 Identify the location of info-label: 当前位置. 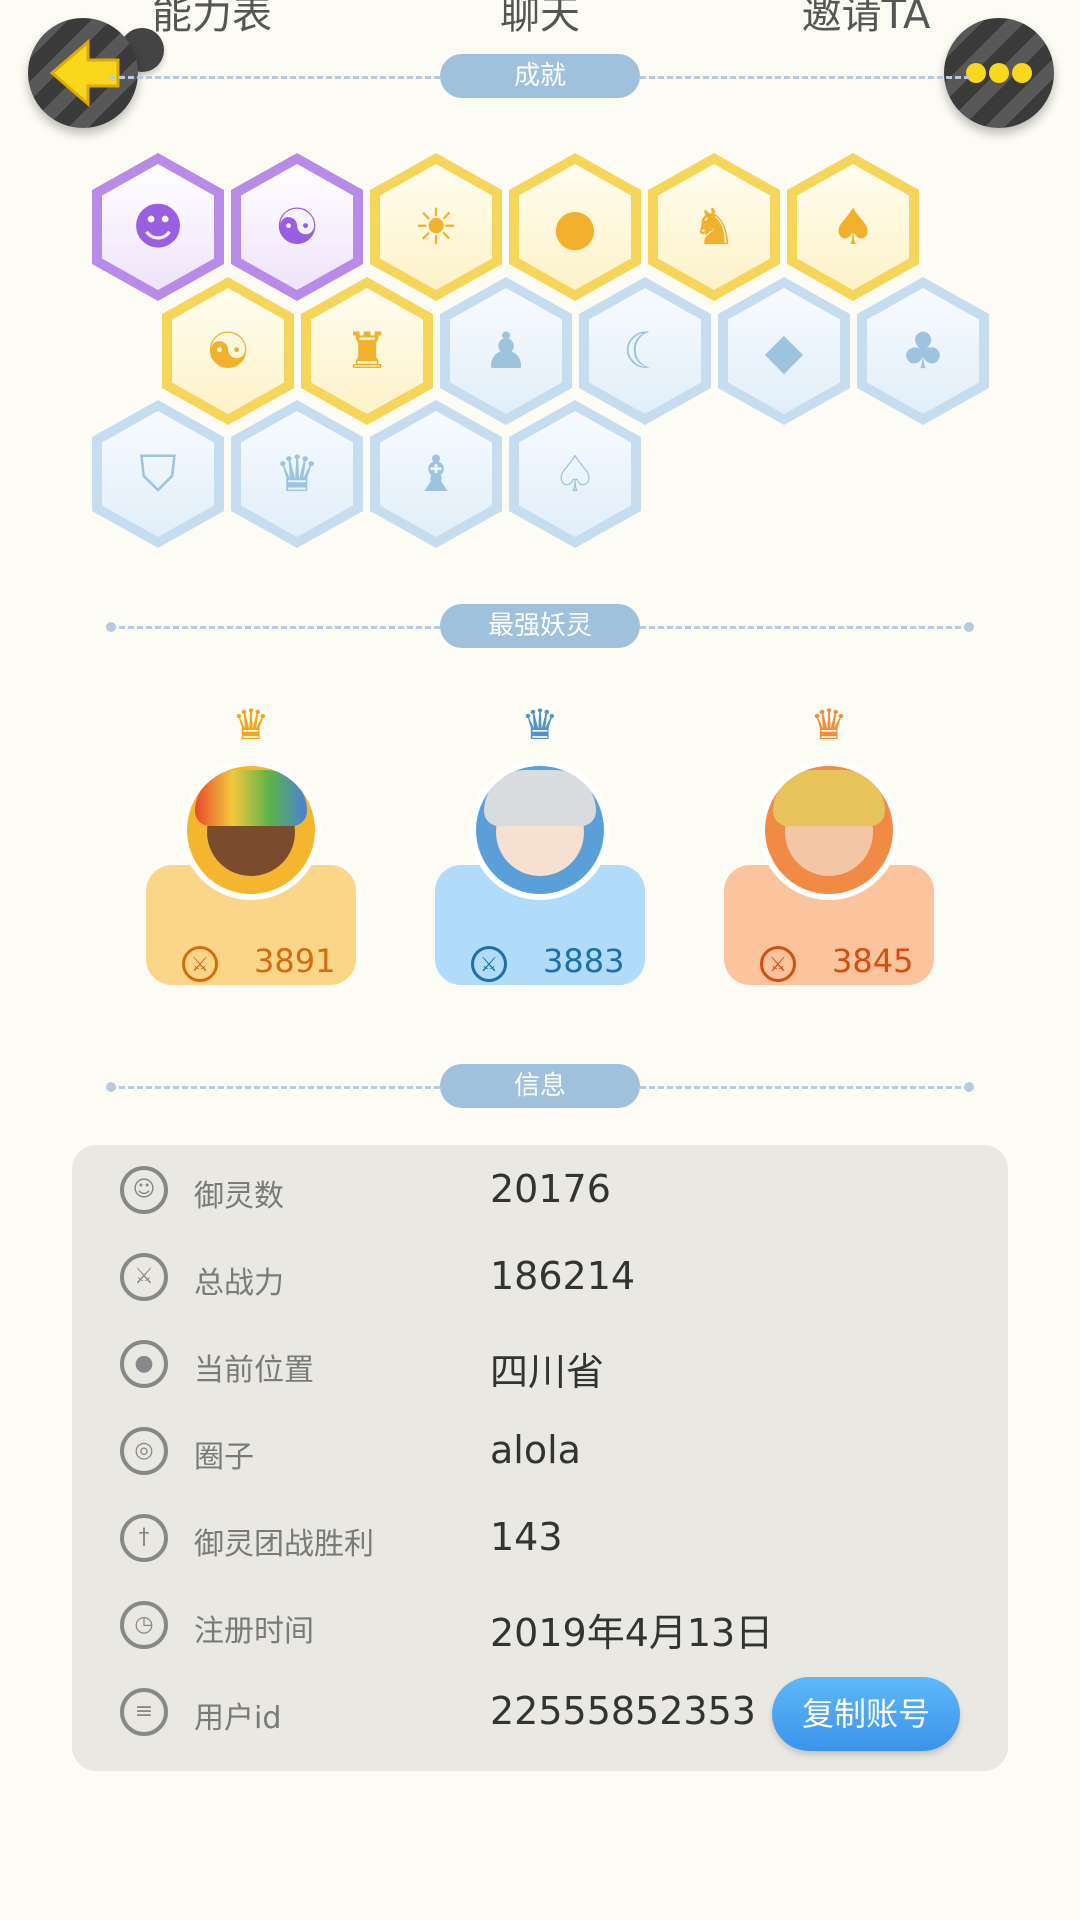
(254, 1370).